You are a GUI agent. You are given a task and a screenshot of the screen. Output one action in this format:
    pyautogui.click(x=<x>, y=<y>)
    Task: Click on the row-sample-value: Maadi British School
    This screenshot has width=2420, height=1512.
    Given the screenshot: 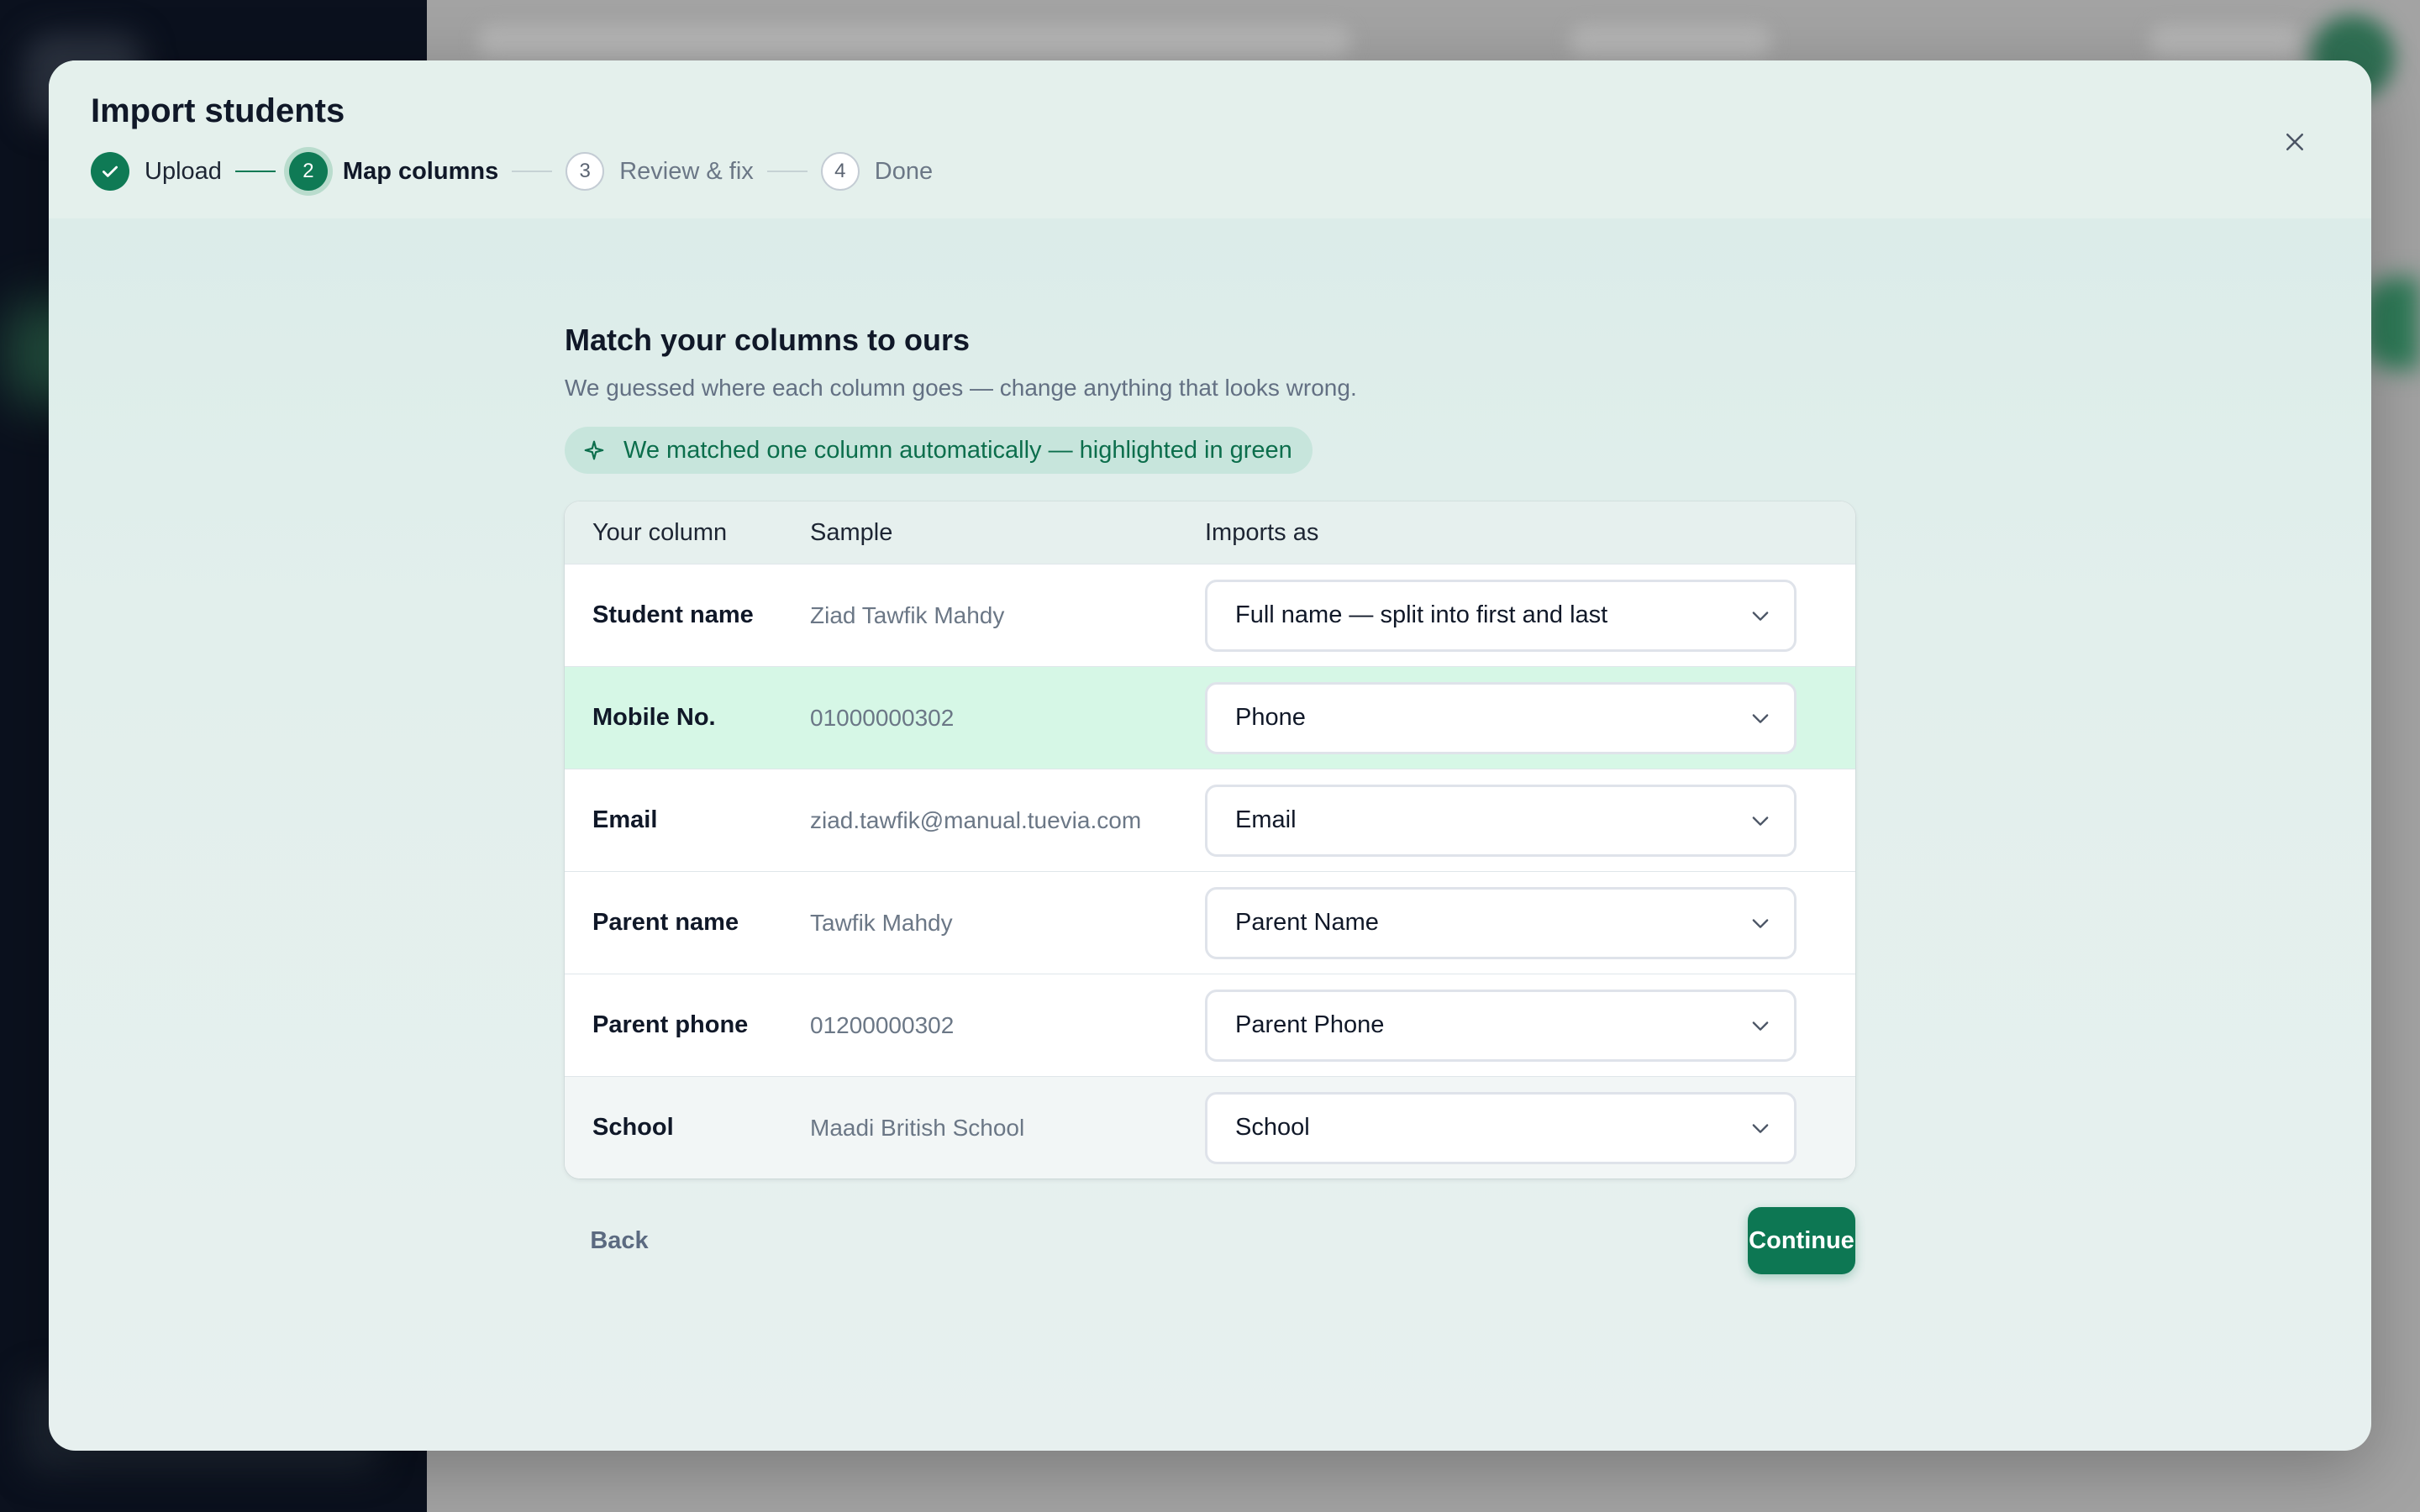 What is the action you would take?
    pyautogui.click(x=917, y=1127)
    